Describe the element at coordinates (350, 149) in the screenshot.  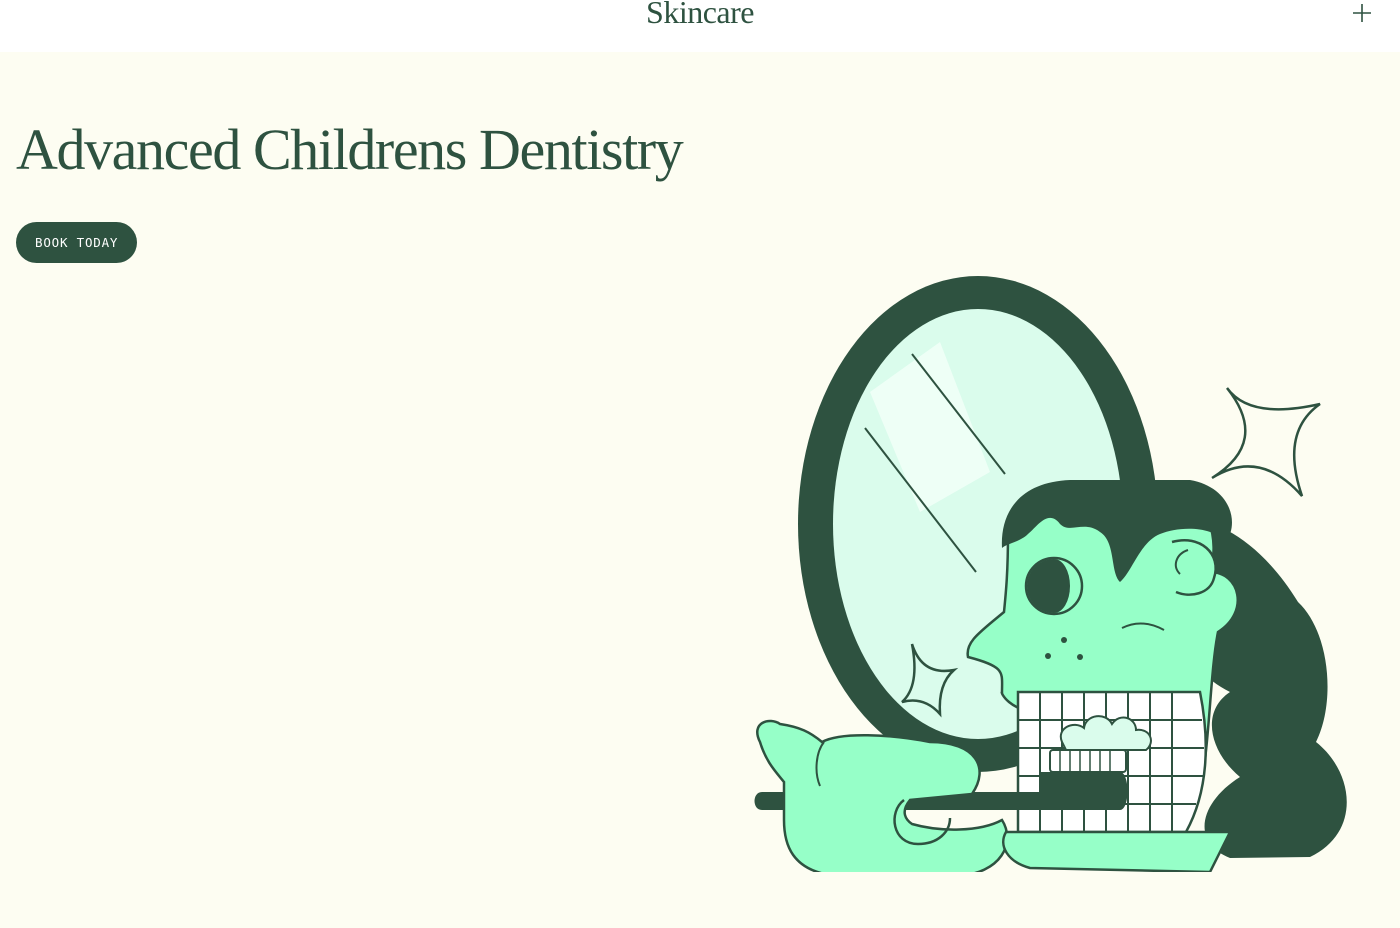
I see `page-title: Advanced Childrens Dentistry` at that location.